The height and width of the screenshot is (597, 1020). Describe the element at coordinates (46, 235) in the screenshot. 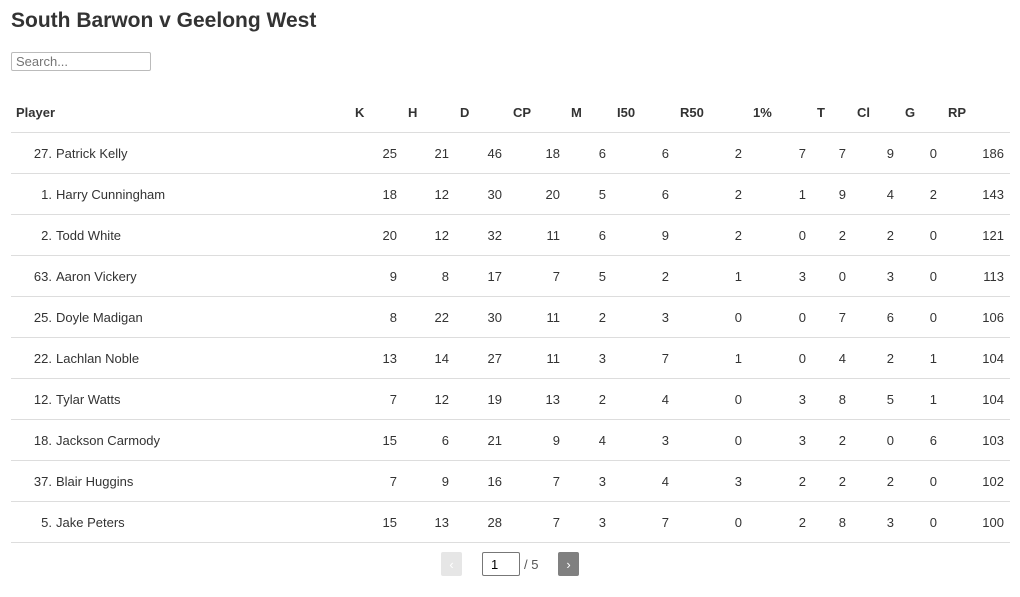

I see `player-number: 2.` at that location.